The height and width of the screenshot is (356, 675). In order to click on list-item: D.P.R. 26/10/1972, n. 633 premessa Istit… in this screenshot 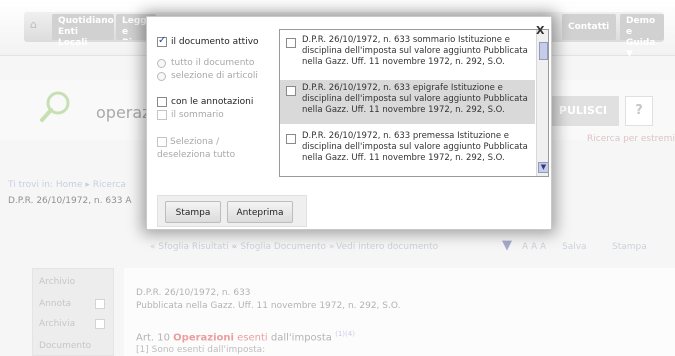, I will do `click(407, 150)`.